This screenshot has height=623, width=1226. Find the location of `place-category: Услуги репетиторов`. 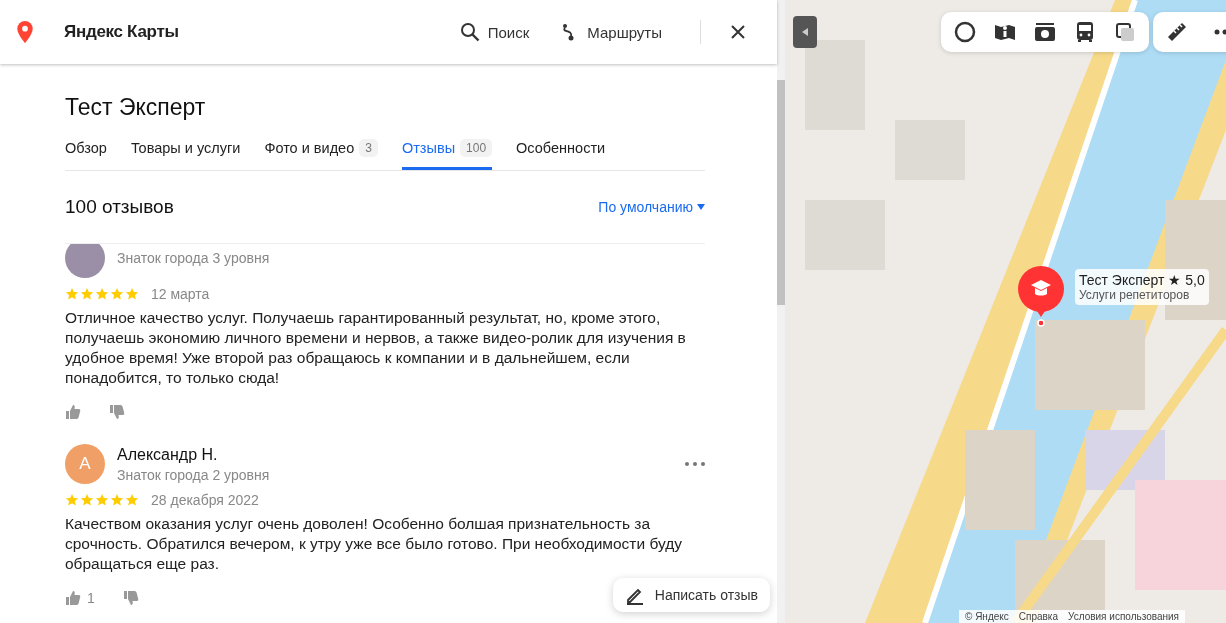

place-category: Услуги репетиторов is located at coordinates (1135, 295).